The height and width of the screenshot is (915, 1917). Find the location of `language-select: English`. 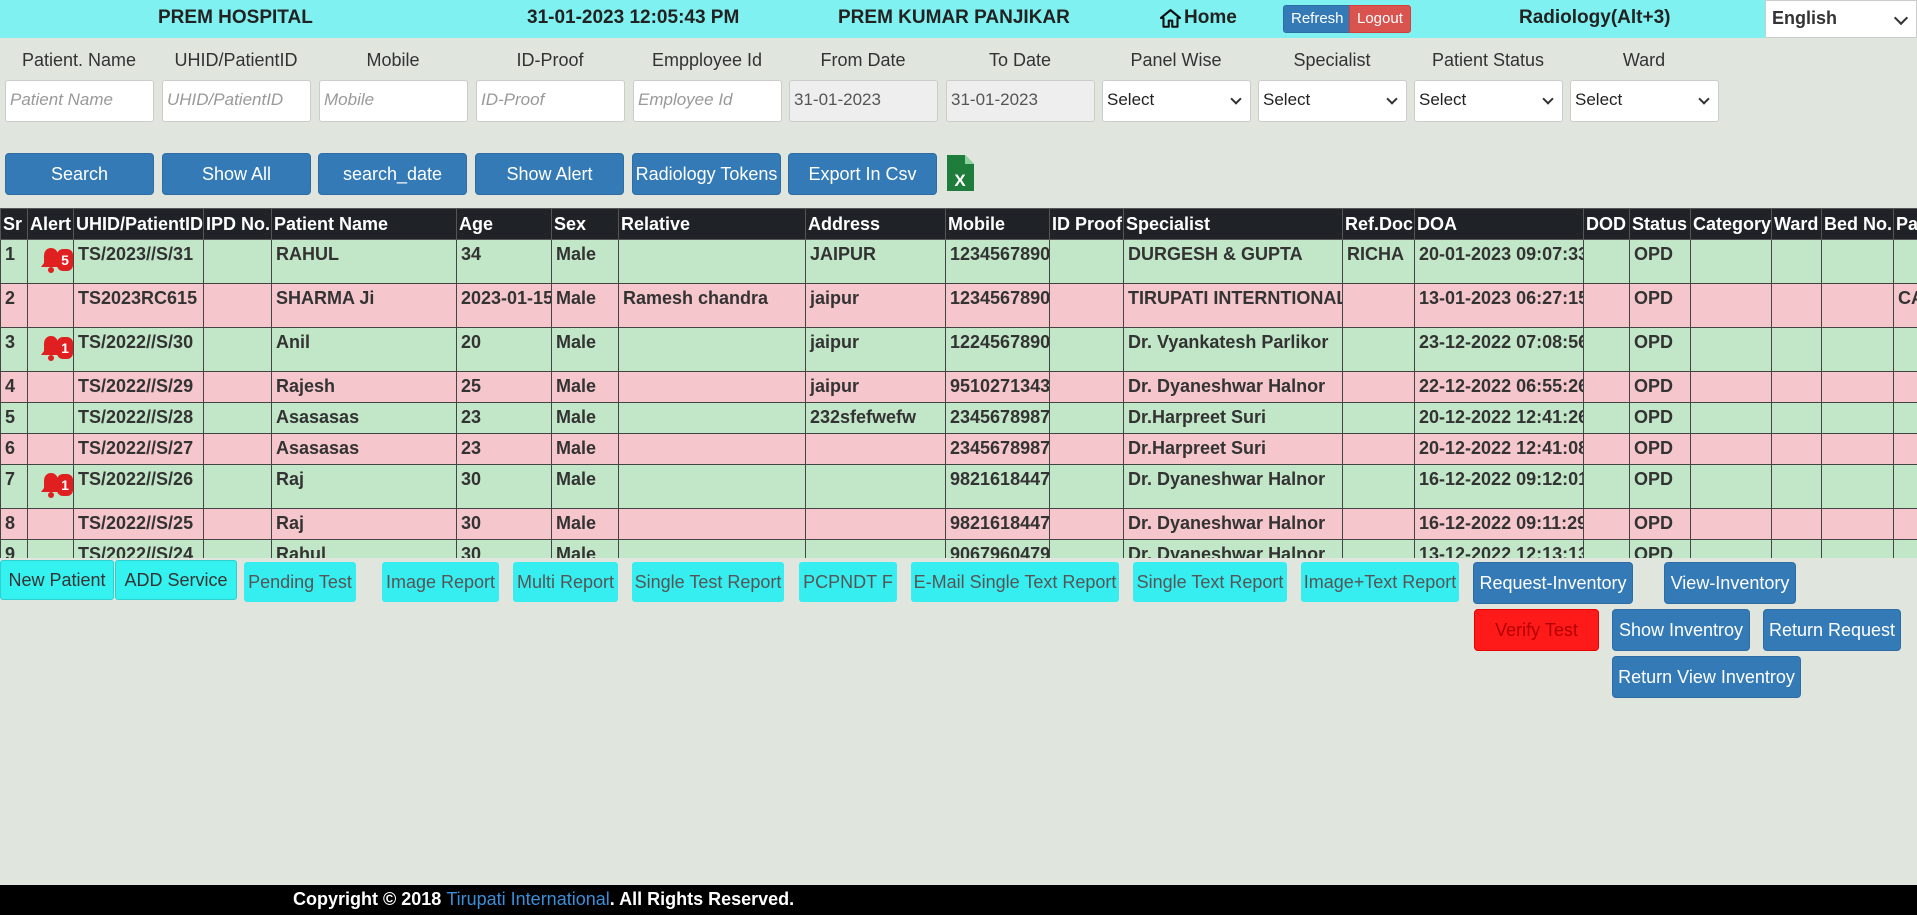

language-select: English is located at coordinates (1841, 19).